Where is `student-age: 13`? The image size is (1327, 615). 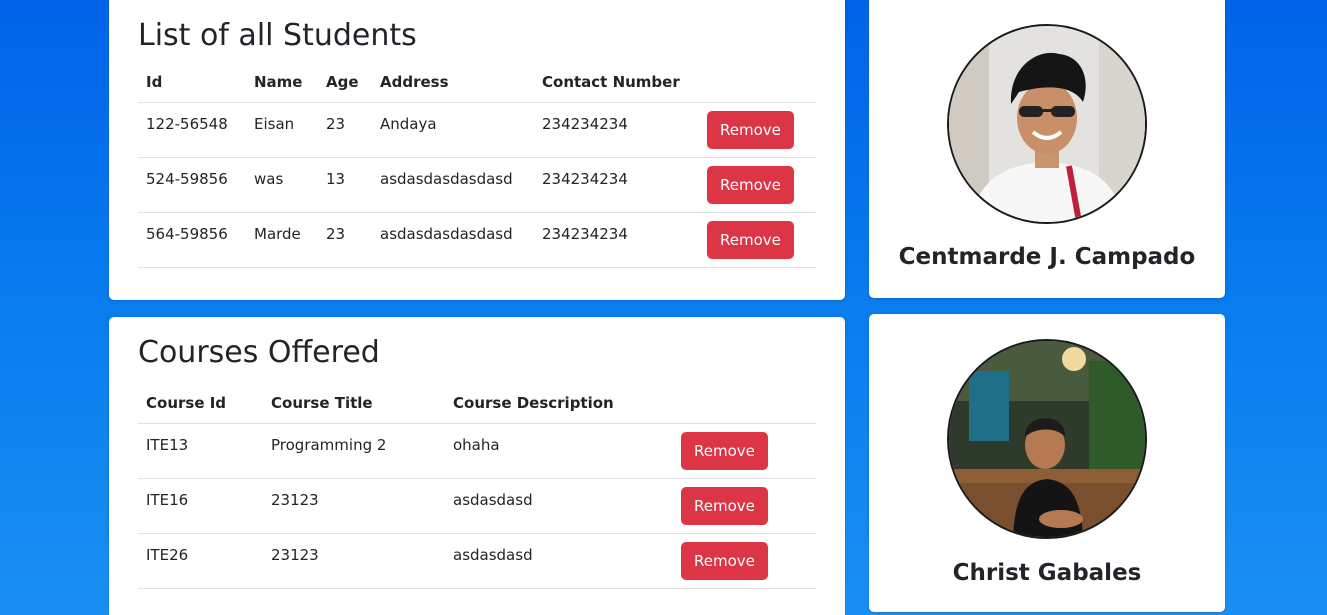 student-age: 13 is located at coordinates (345, 185).